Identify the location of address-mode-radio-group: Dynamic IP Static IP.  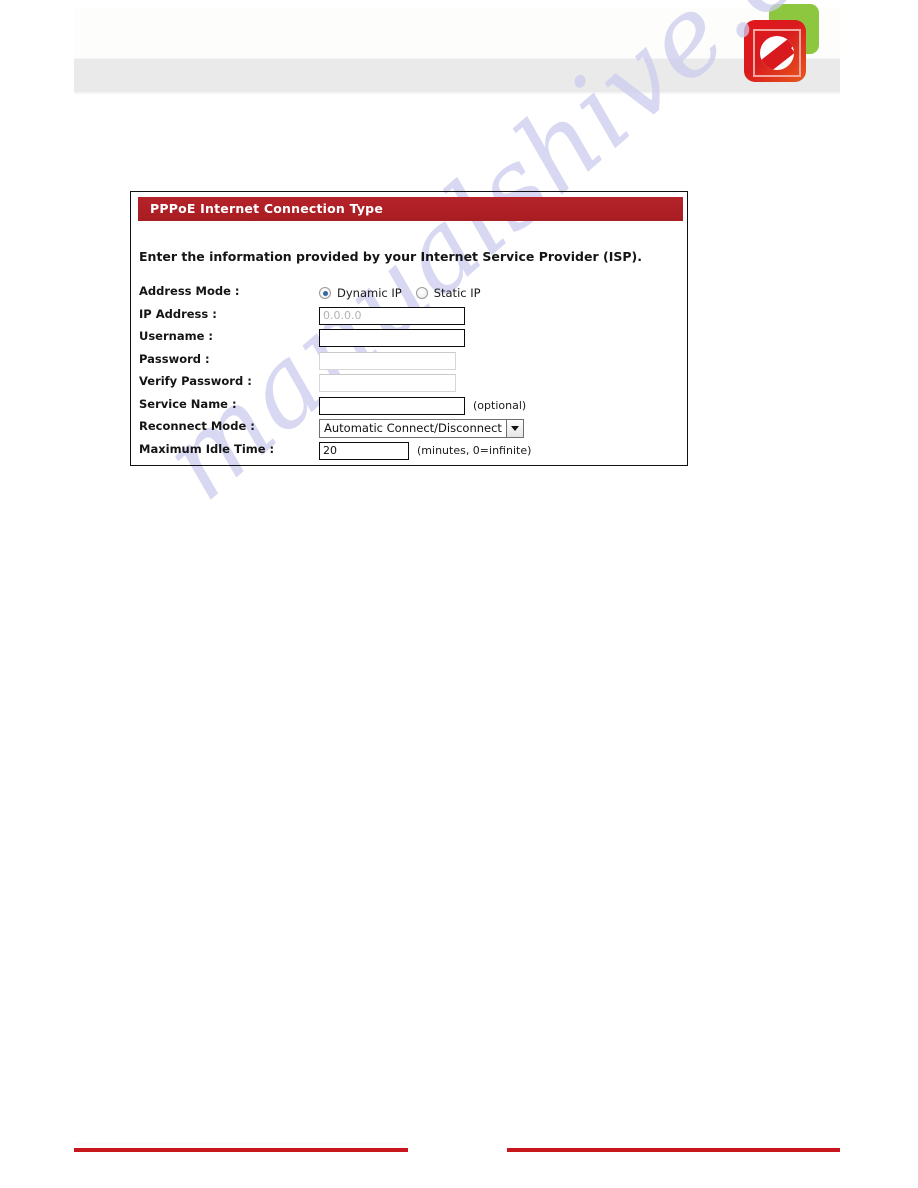
(407, 293).